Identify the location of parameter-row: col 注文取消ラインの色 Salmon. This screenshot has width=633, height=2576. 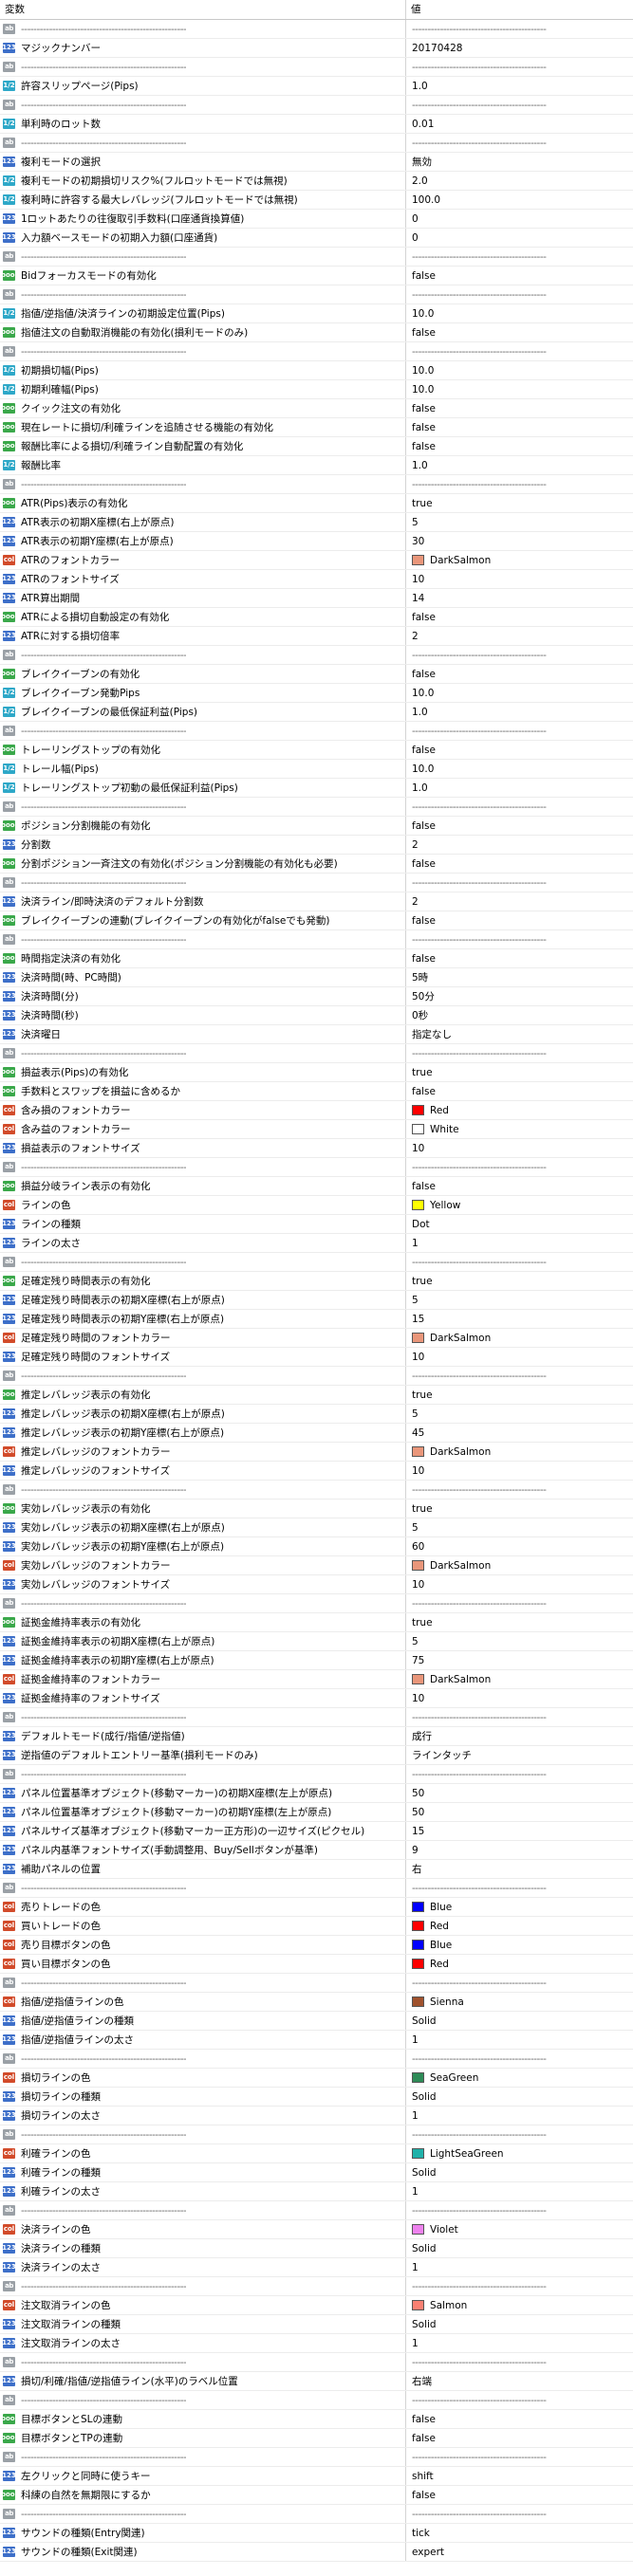
(316, 2305).